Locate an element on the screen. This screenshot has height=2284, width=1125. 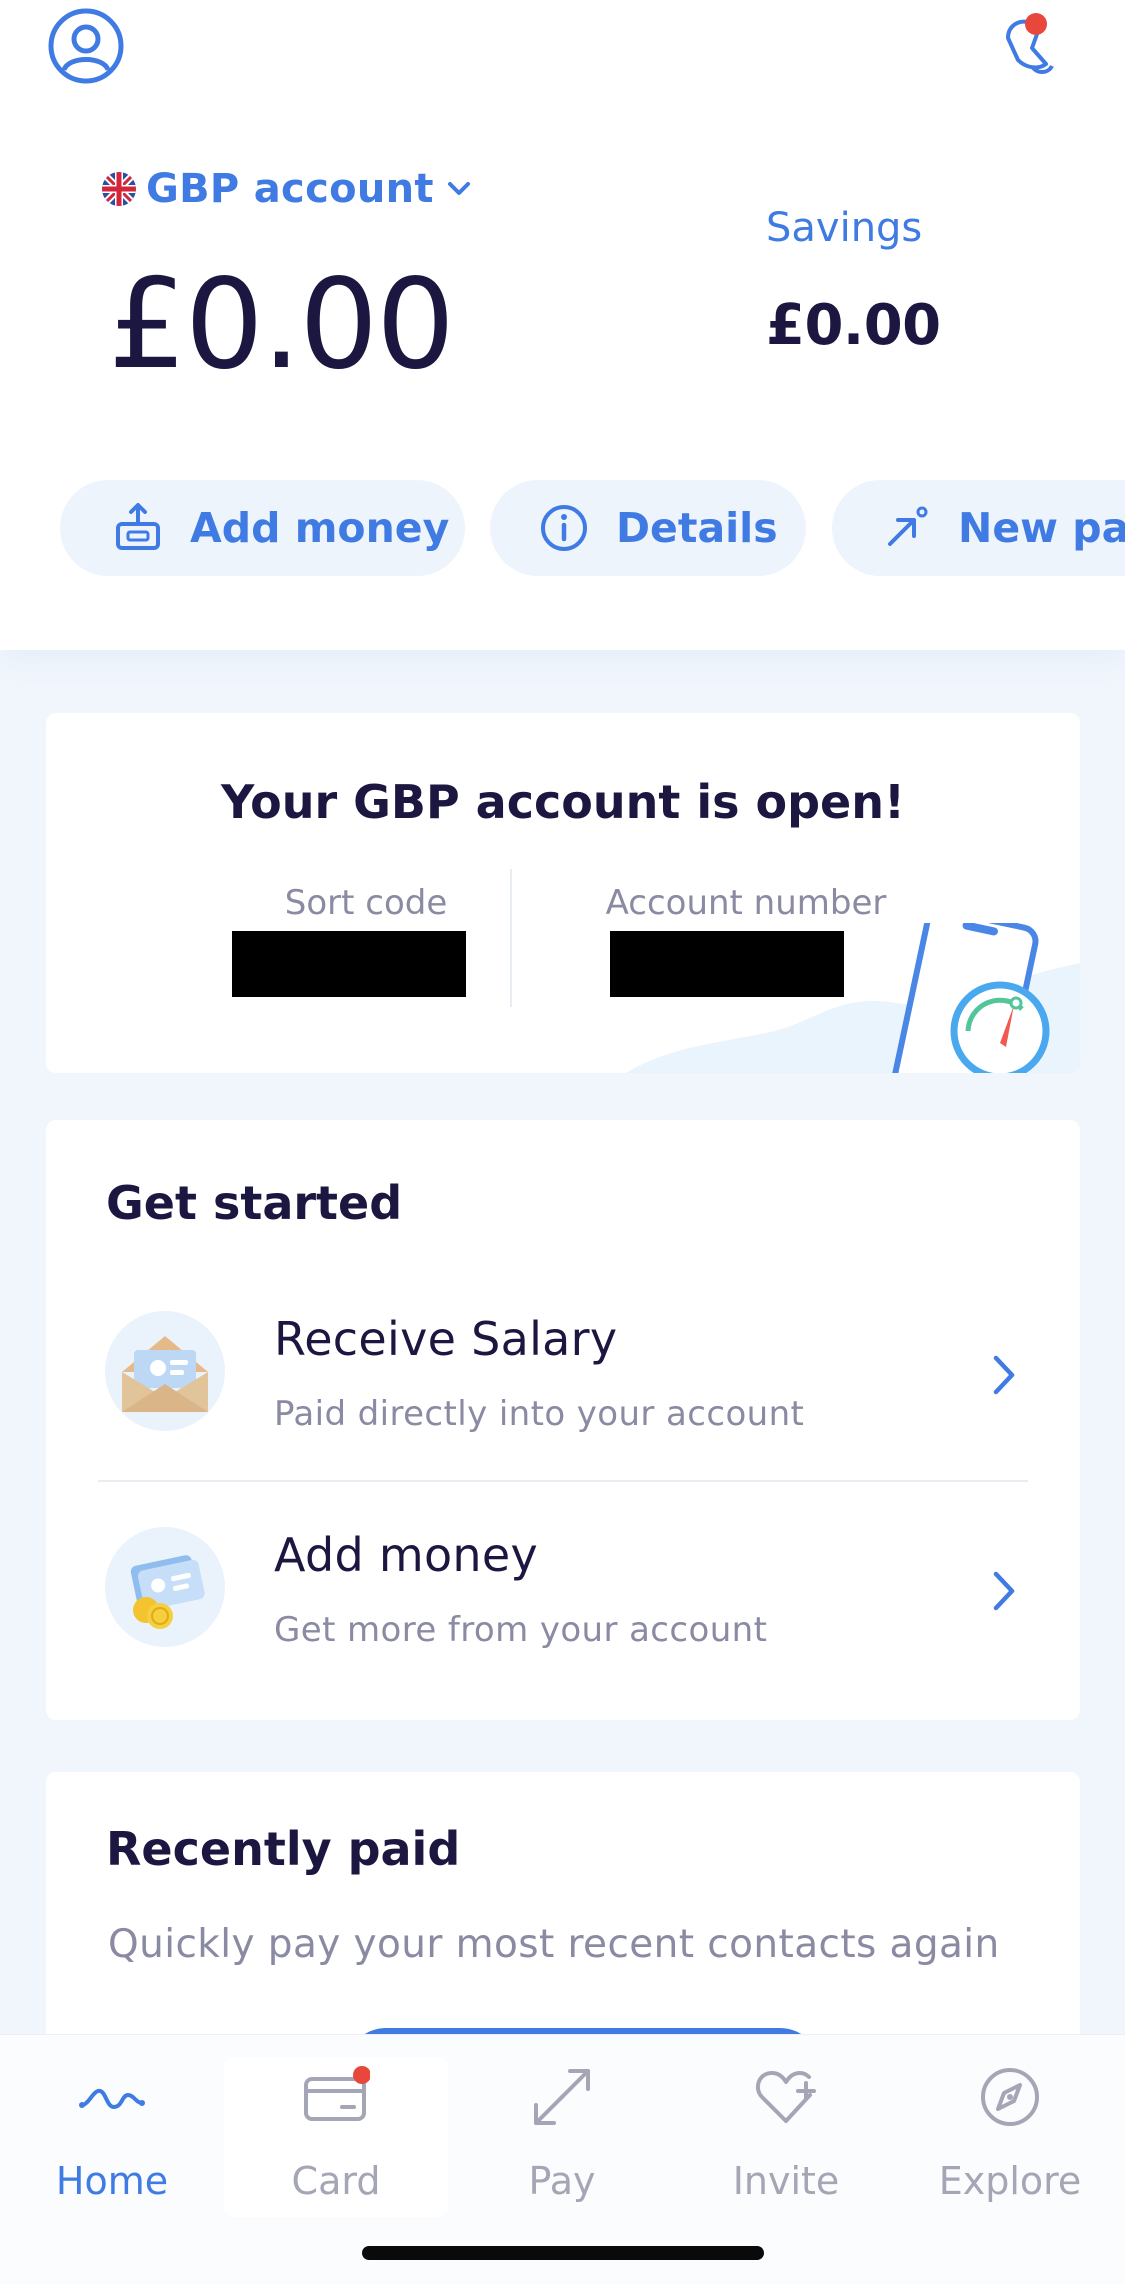
list-divider is located at coordinates (563, 1481).